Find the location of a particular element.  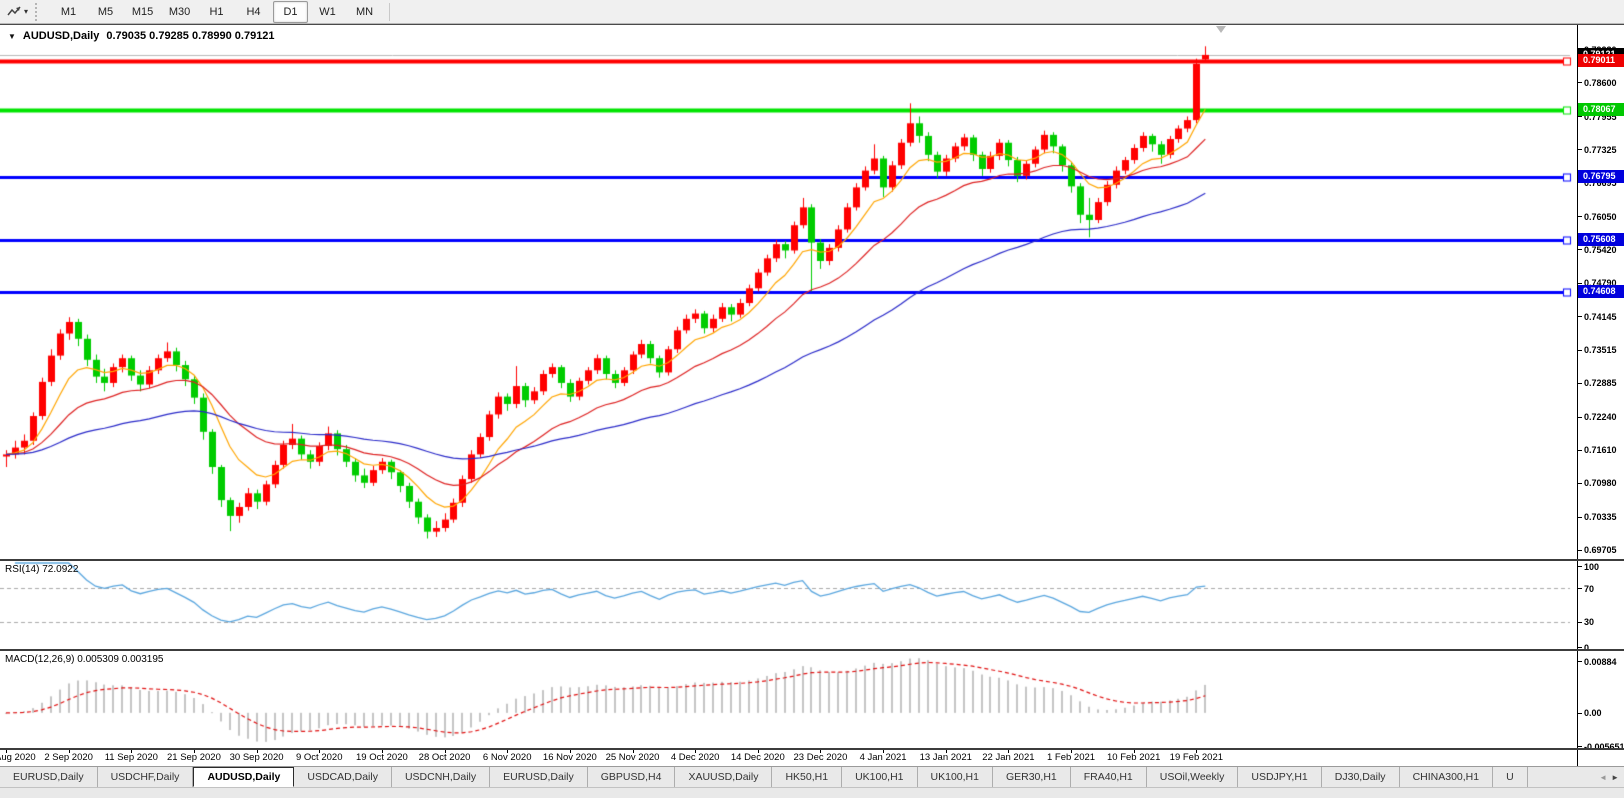

timeframe-button-m15: M15 is located at coordinates (142, 12).